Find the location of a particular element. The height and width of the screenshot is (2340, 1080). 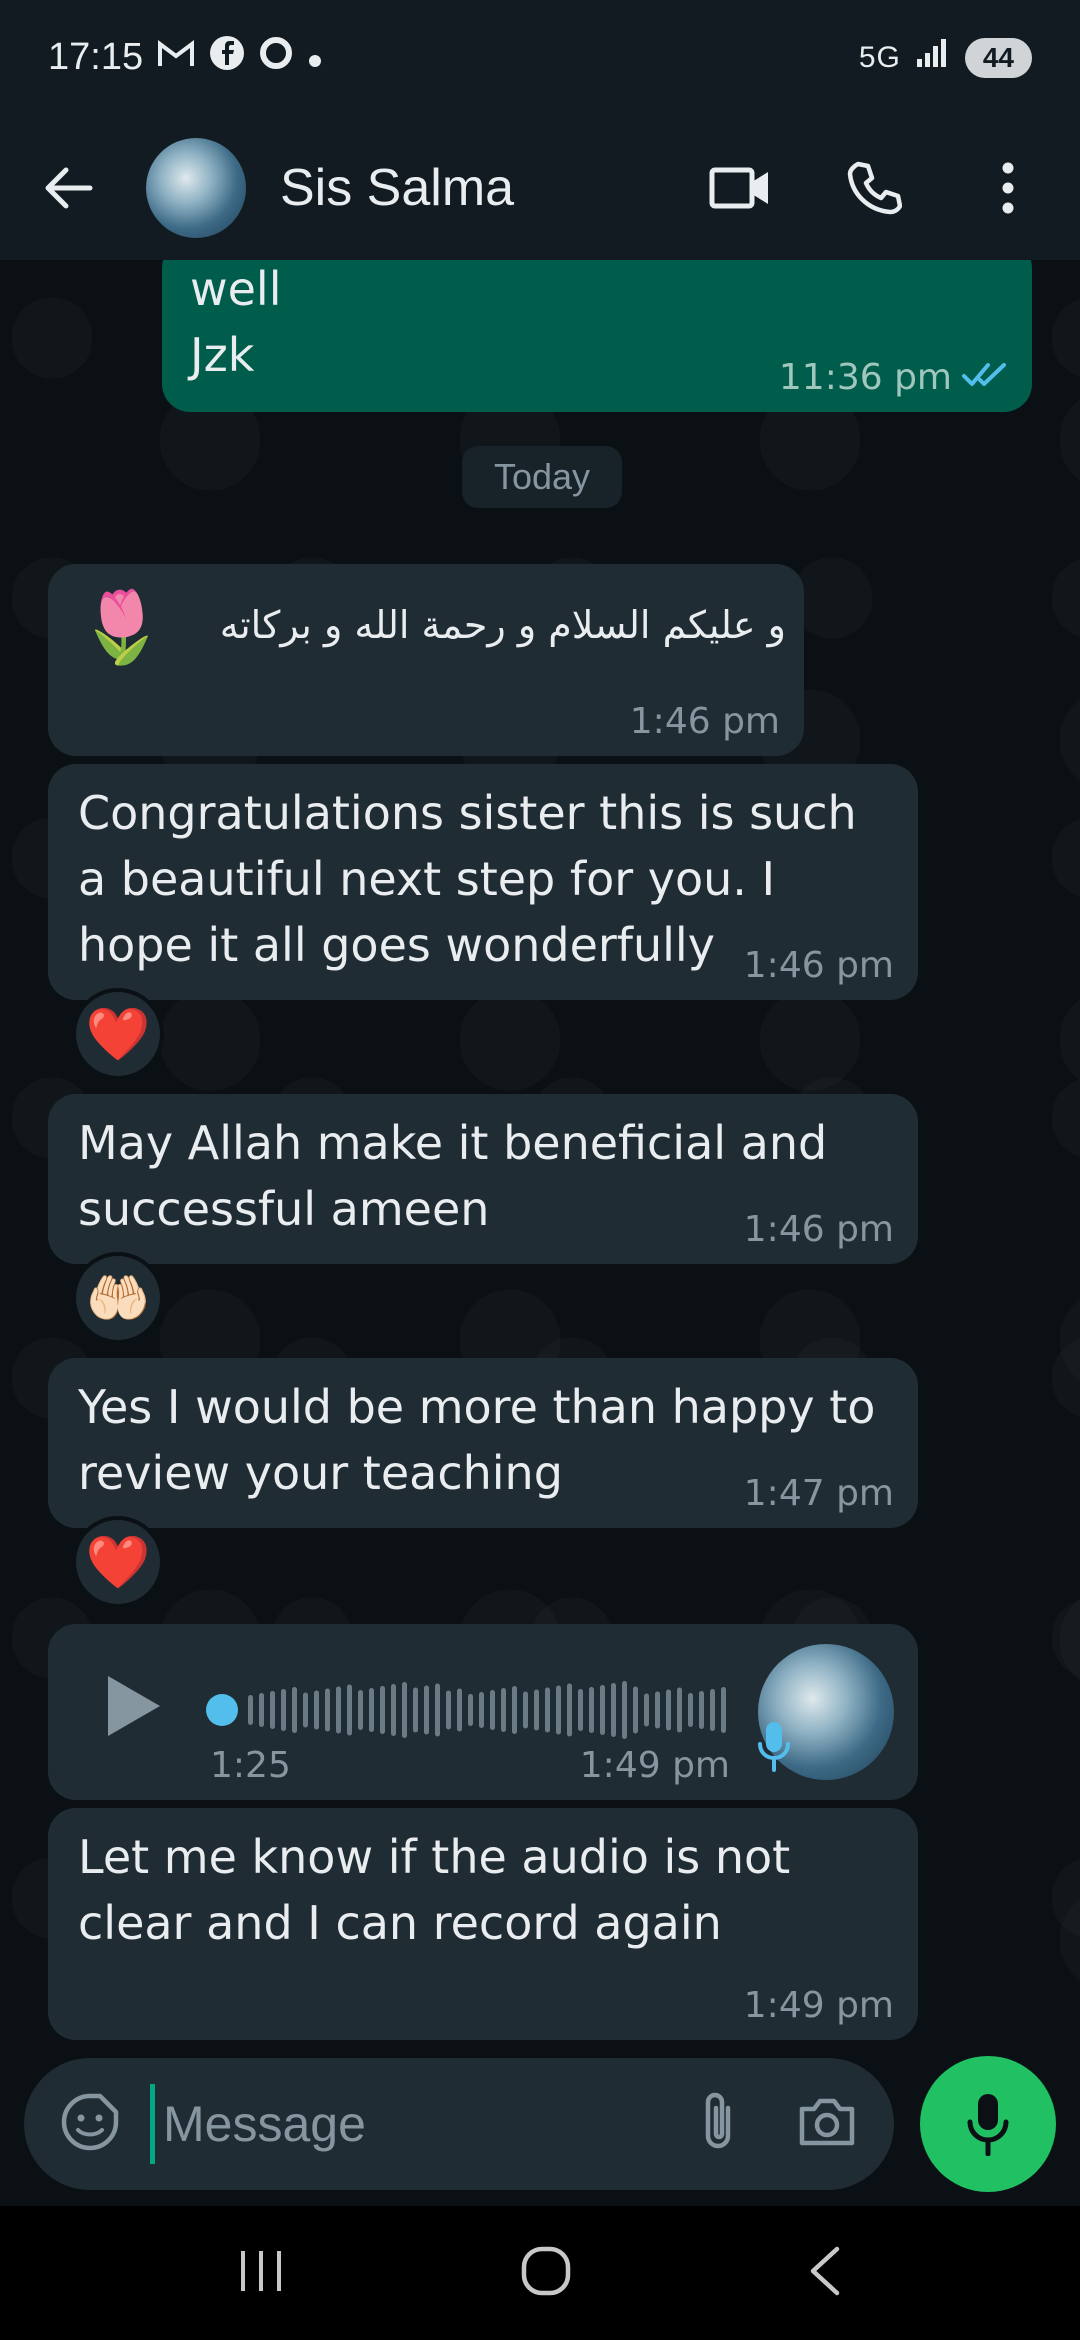

status-left: 17:15 is located at coordinates (185, 58).